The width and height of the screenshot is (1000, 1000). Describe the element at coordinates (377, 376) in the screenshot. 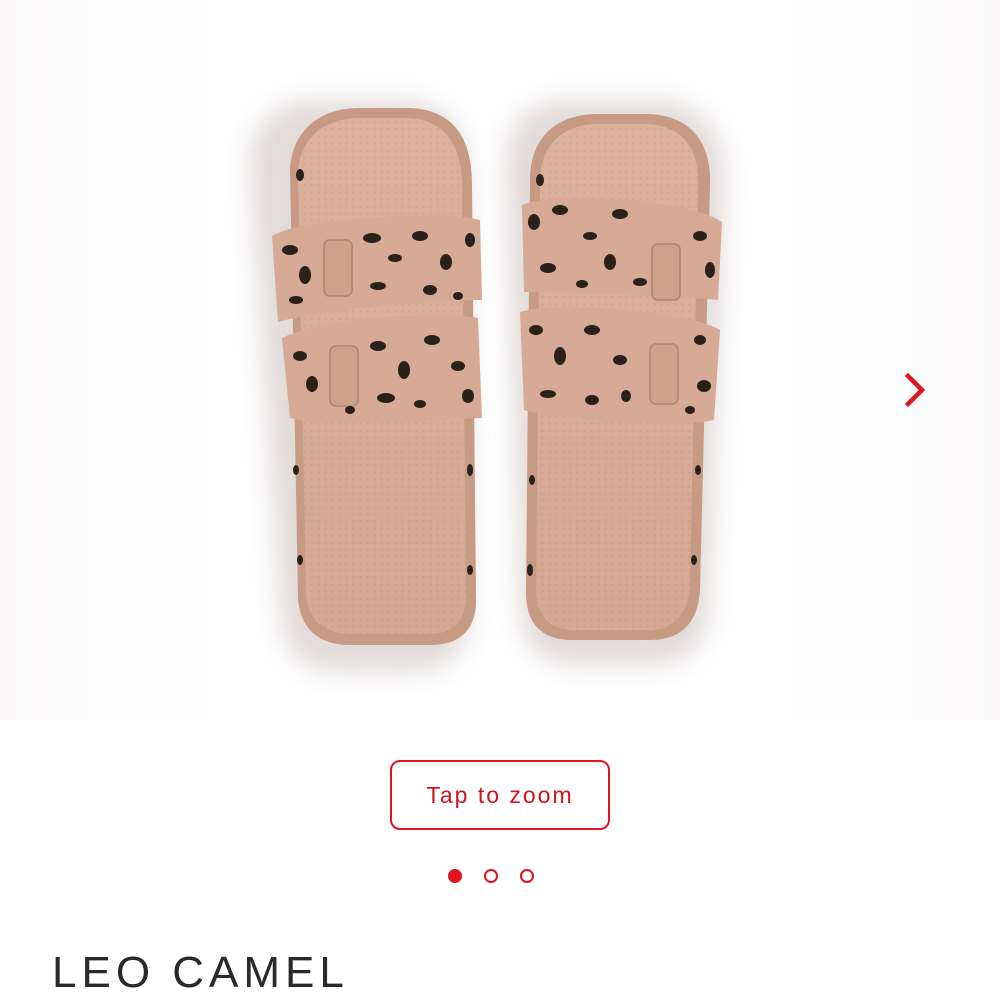

I see `left-sandal` at that location.